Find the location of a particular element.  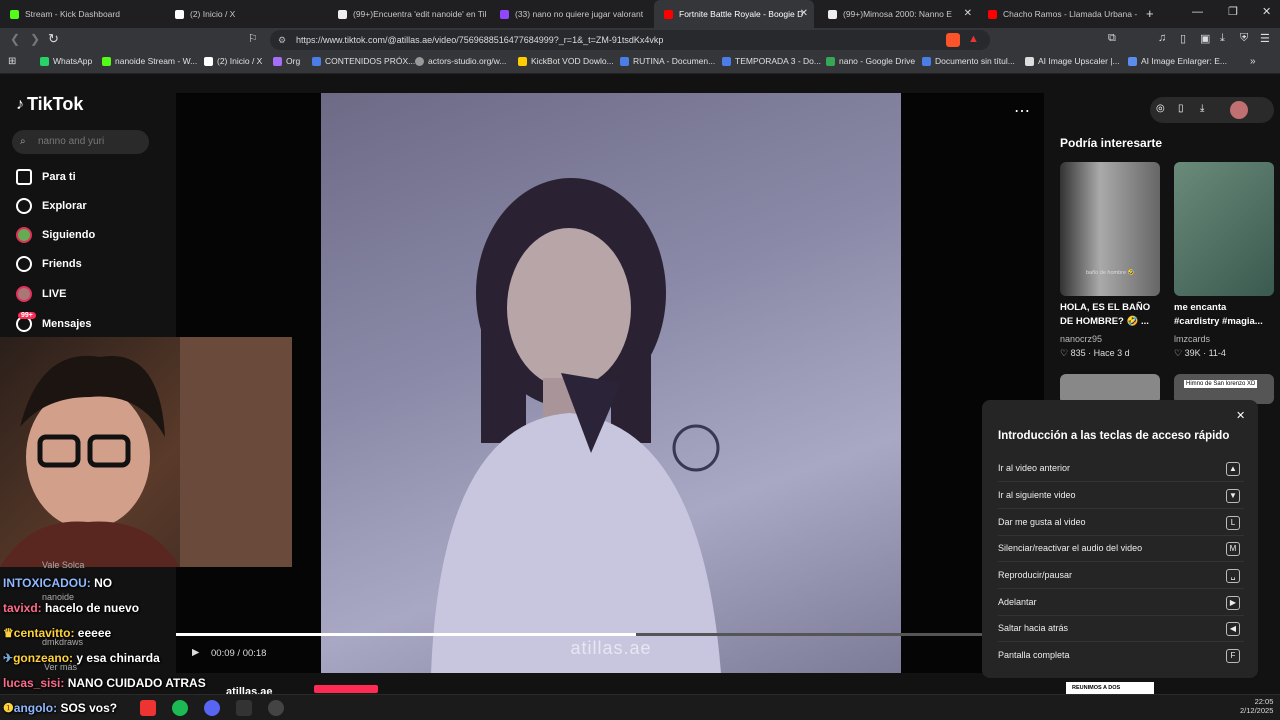

media-icon: ♫ is located at coordinates (1162, 38).